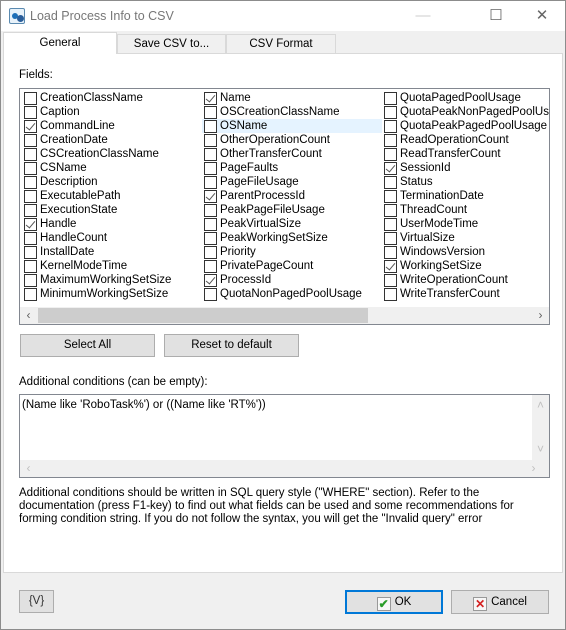 The image size is (566, 630). What do you see at coordinates (28, 468) in the screenshot?
I see `scroll-left-icon: ‹` at bounding box center [28, 468].